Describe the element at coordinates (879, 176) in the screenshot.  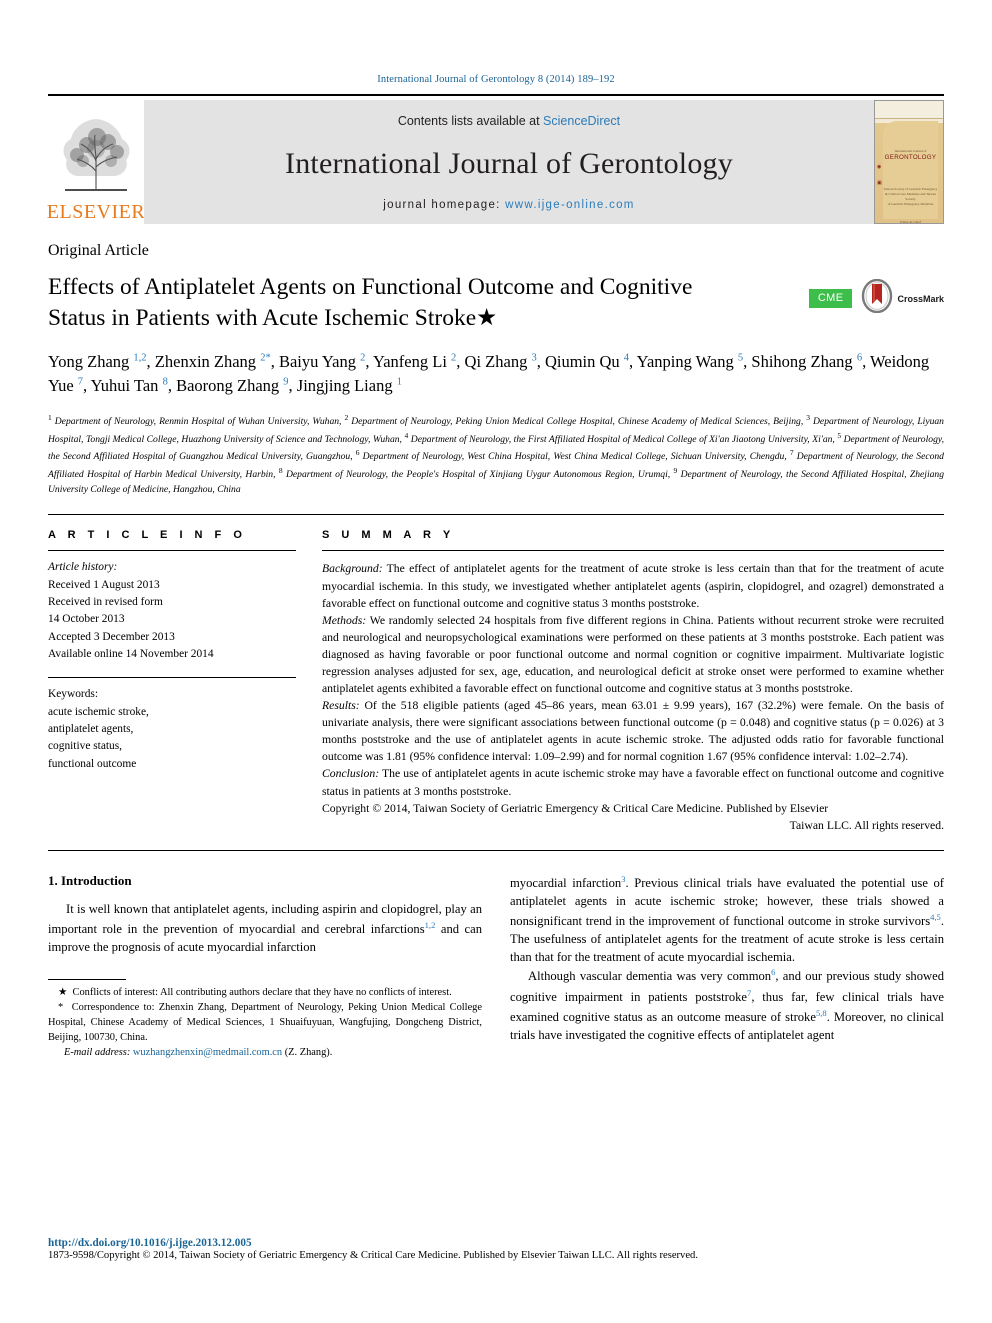
I see `cover-society-marks: ◉ ▣` at that location.